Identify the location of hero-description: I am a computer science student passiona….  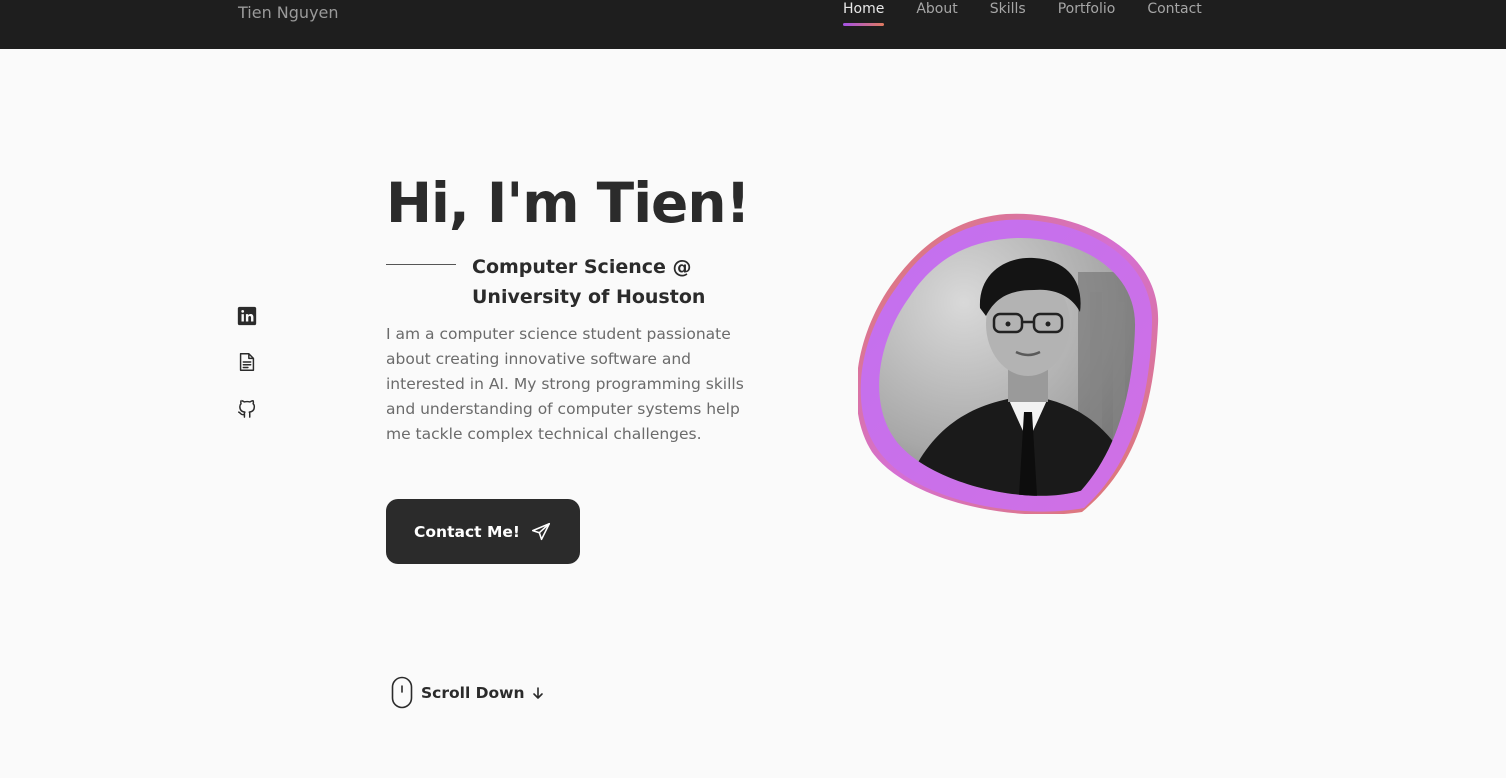
(565, 384).